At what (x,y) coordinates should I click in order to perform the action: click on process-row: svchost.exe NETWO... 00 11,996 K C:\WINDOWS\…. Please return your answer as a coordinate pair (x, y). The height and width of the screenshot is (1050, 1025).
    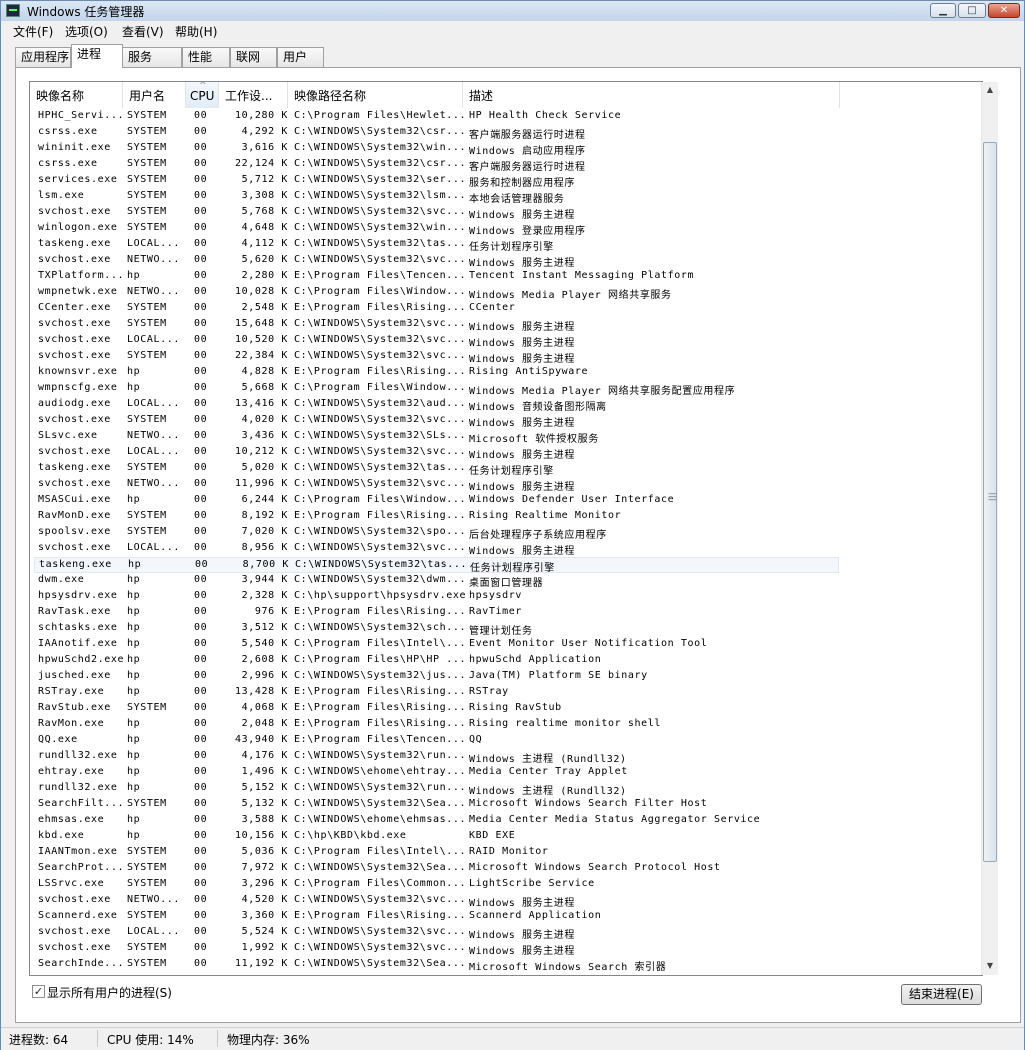
    Looking at the image, I should click on (436, 485).